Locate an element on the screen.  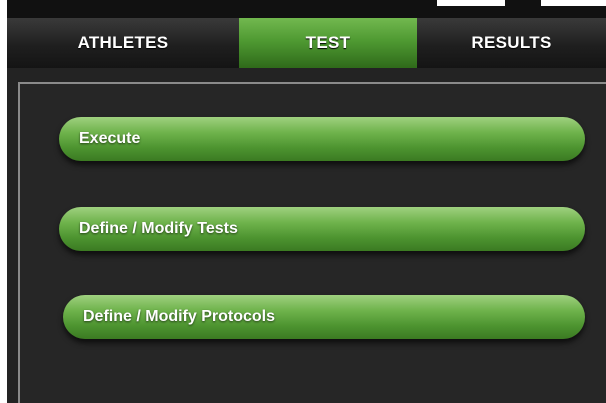
window-edge is located at coordinates (3, 201).